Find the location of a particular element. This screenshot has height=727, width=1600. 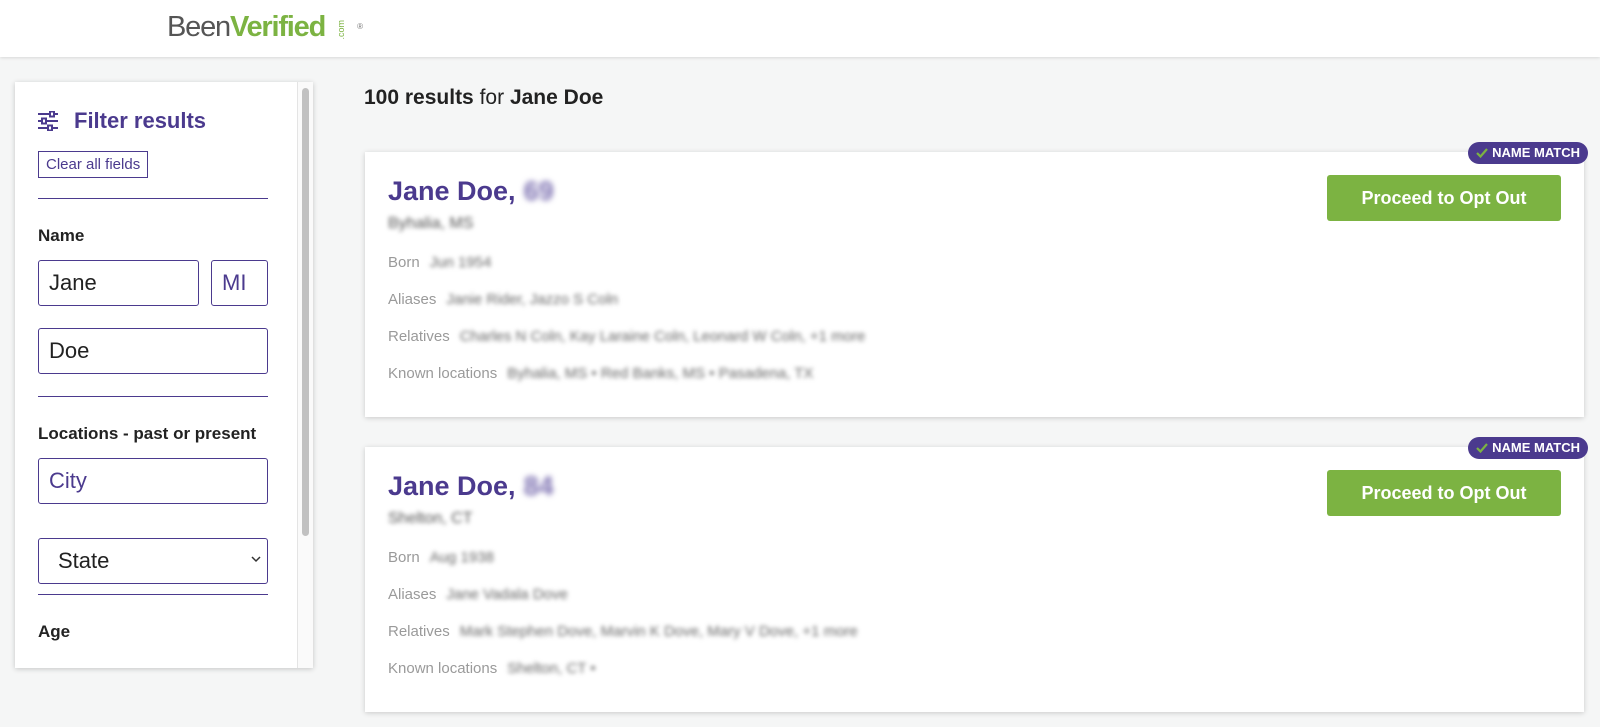

age-label: Age is located at coordinates (54, 631).